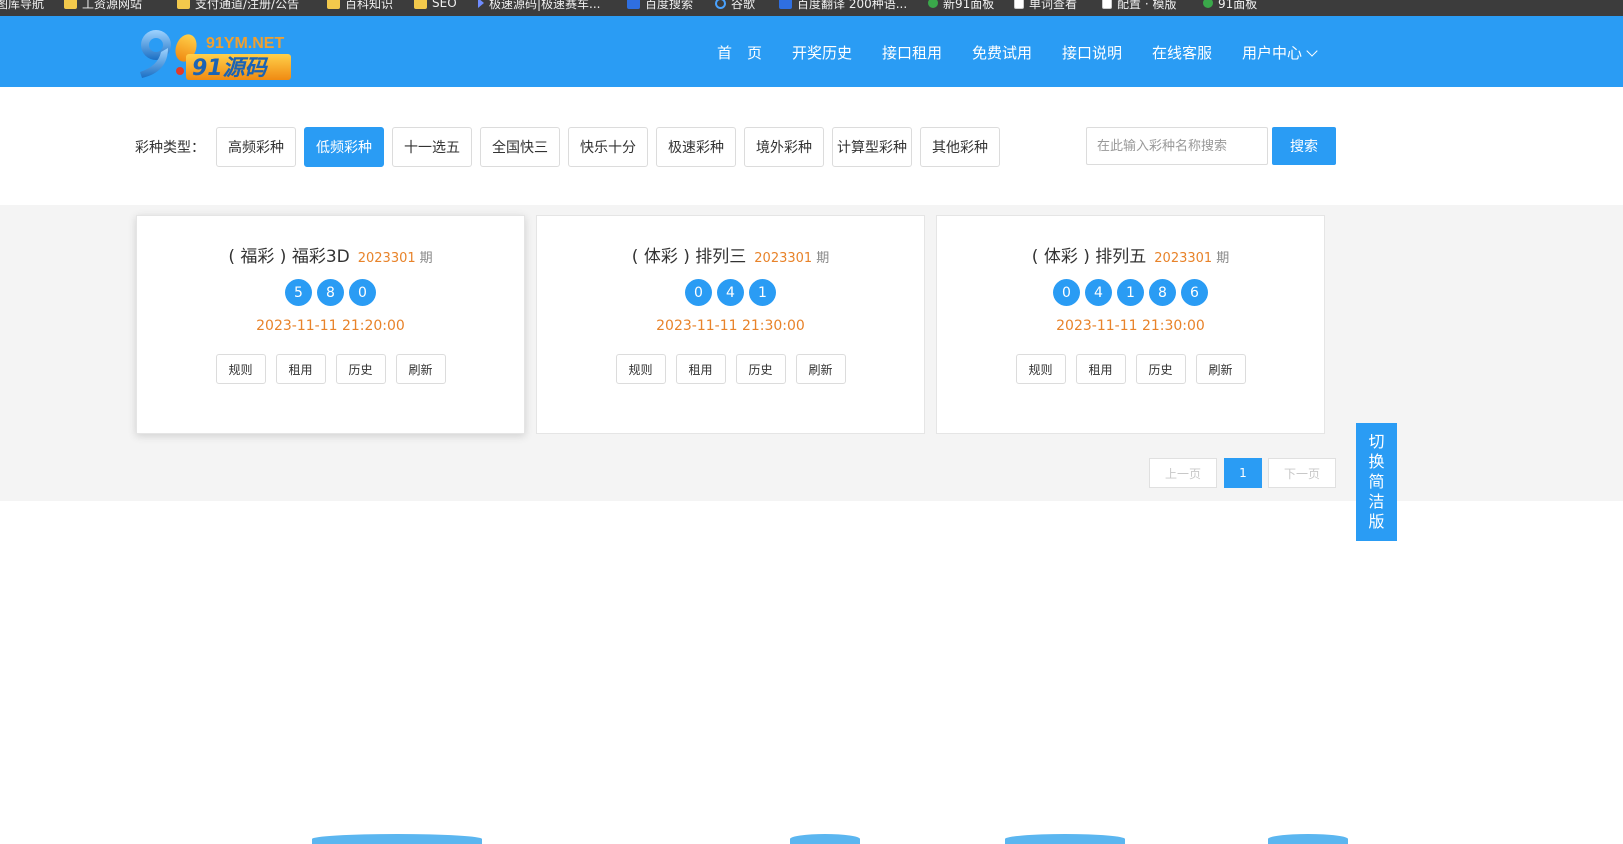 The height and width of the screenshot is (844, 1623). I want to click on google-icon, so click(720, 4).